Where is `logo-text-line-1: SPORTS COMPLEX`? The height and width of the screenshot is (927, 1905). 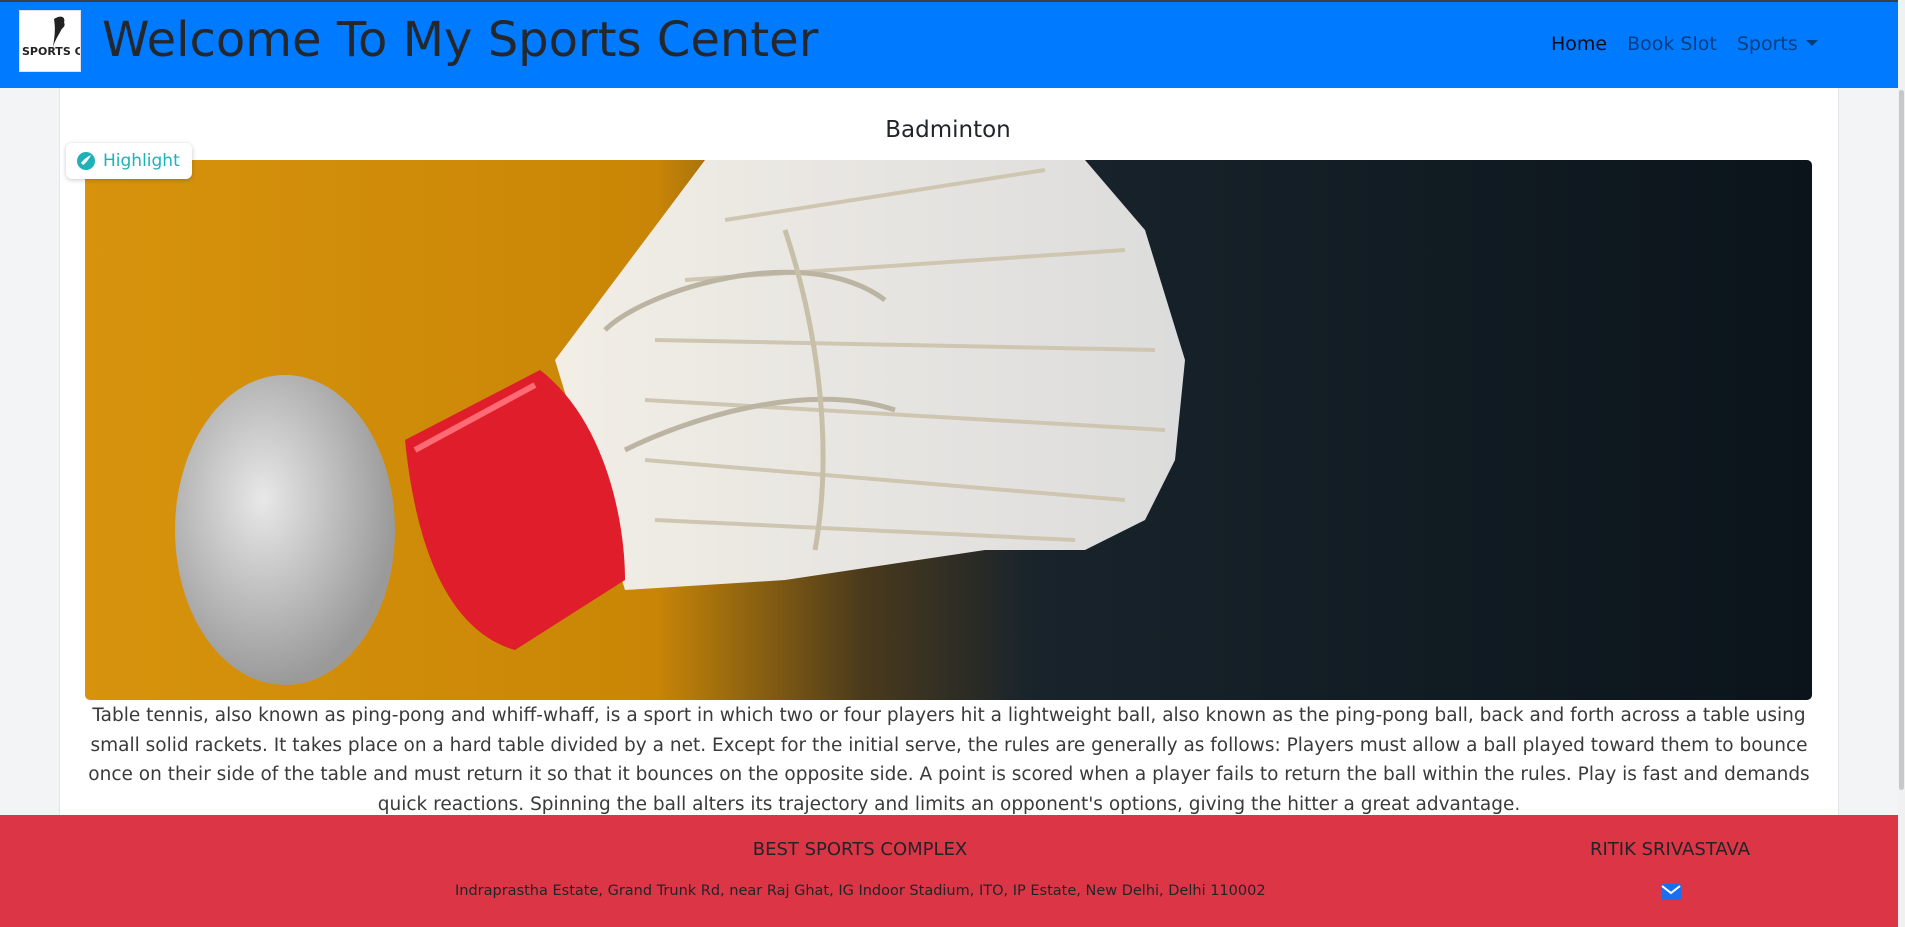 logo-text-line-1: SPORTS COMPLEX is located at coordinates (51, 51).